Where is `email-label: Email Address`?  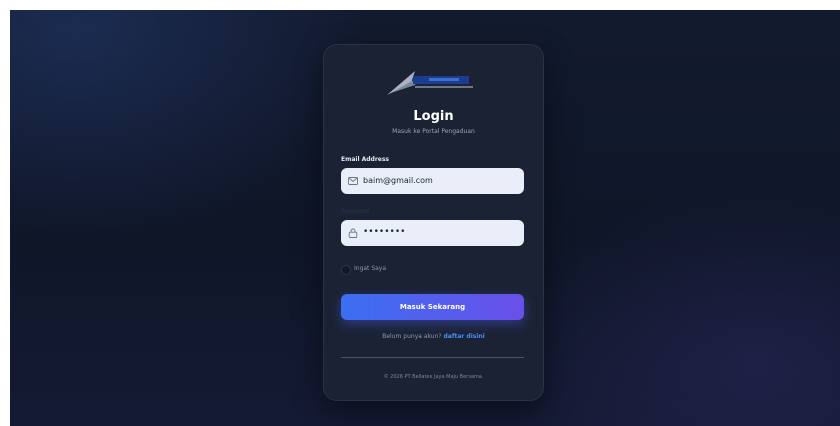 email-label: Email Address is located at coordinates (365, 159).